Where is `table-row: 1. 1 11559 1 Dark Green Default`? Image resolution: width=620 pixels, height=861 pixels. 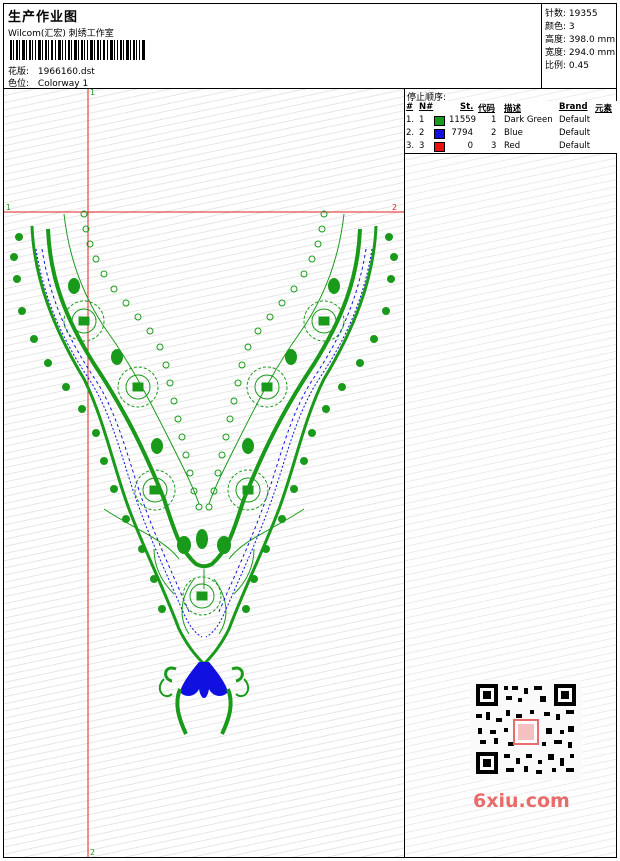
table-row: 1. 1 11559 1 Dark Green Default is located at coordinates (511, 120).